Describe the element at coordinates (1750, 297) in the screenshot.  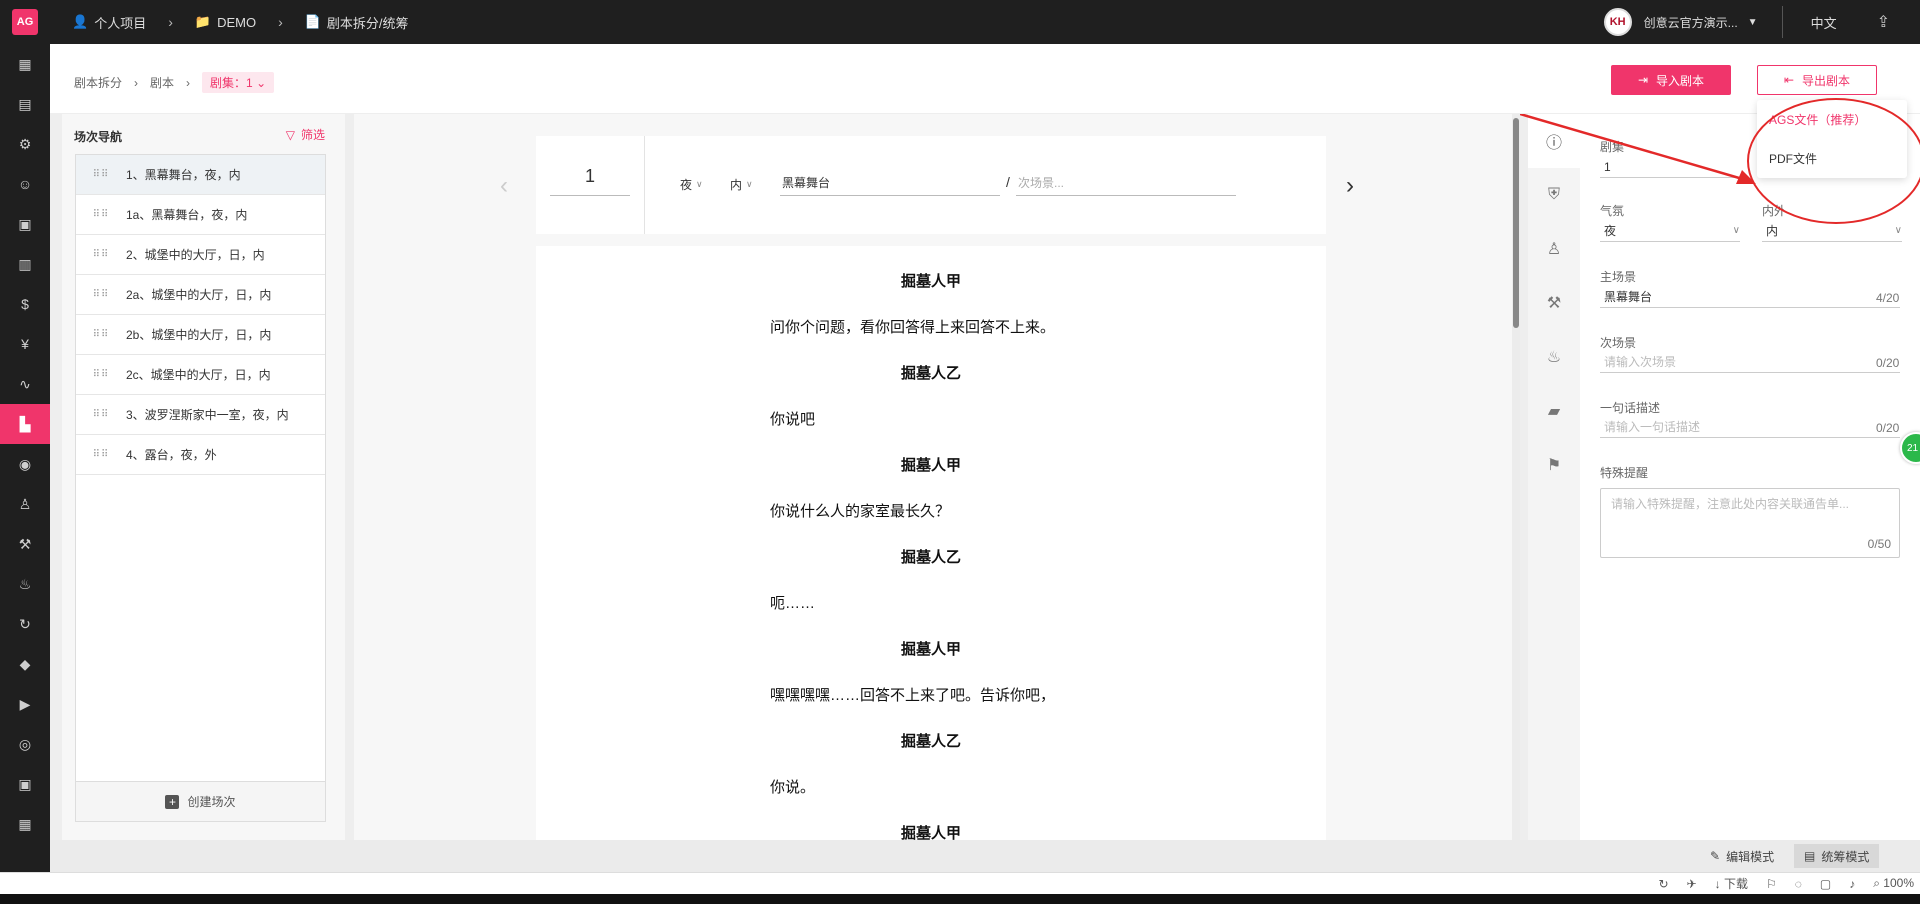
I see `main-location-field: 黑幕舞台` at that location.